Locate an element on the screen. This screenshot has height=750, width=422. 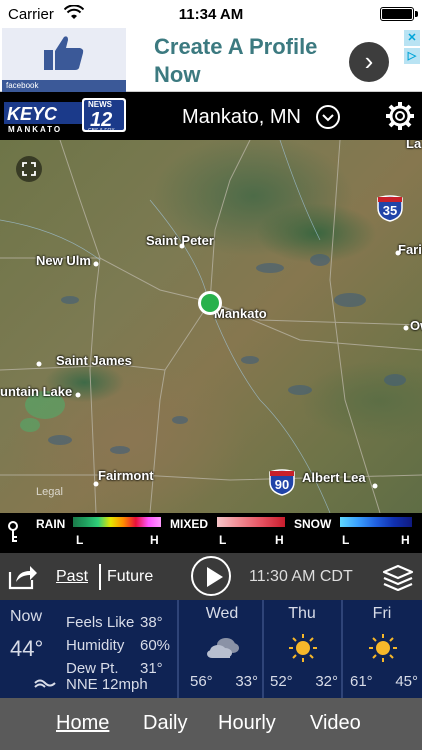
share-icon is located at coordinates (23, 576).